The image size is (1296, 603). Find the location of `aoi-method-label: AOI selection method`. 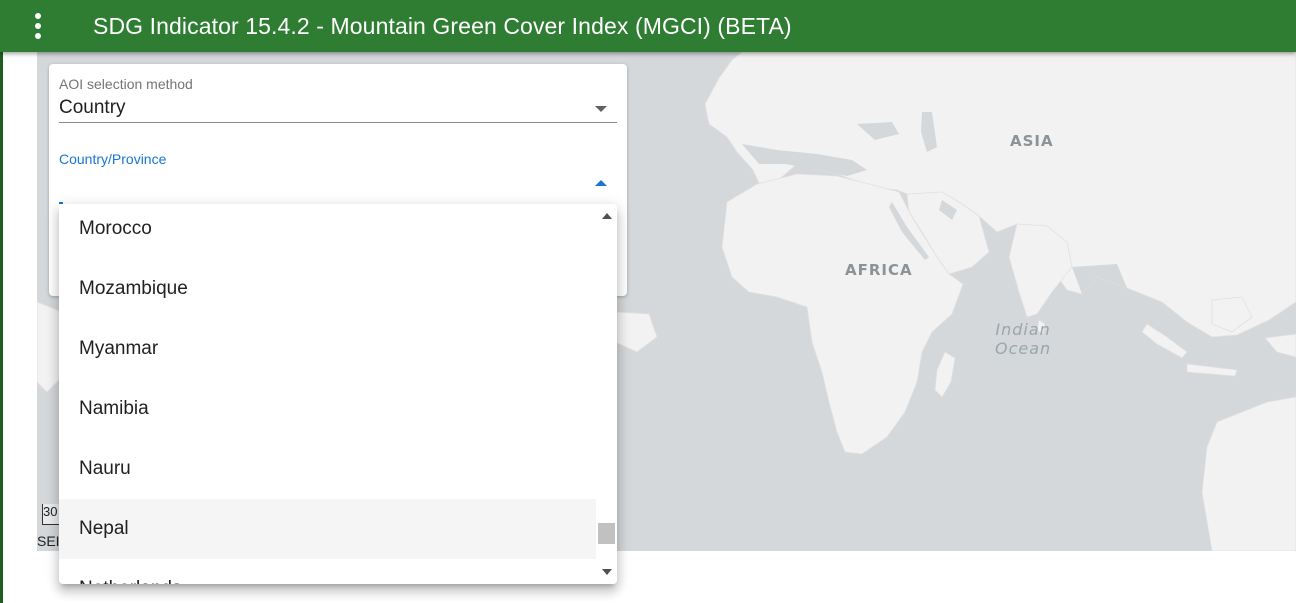

aoi-method-label: AOI selection method is located at coordinates (126, 84).